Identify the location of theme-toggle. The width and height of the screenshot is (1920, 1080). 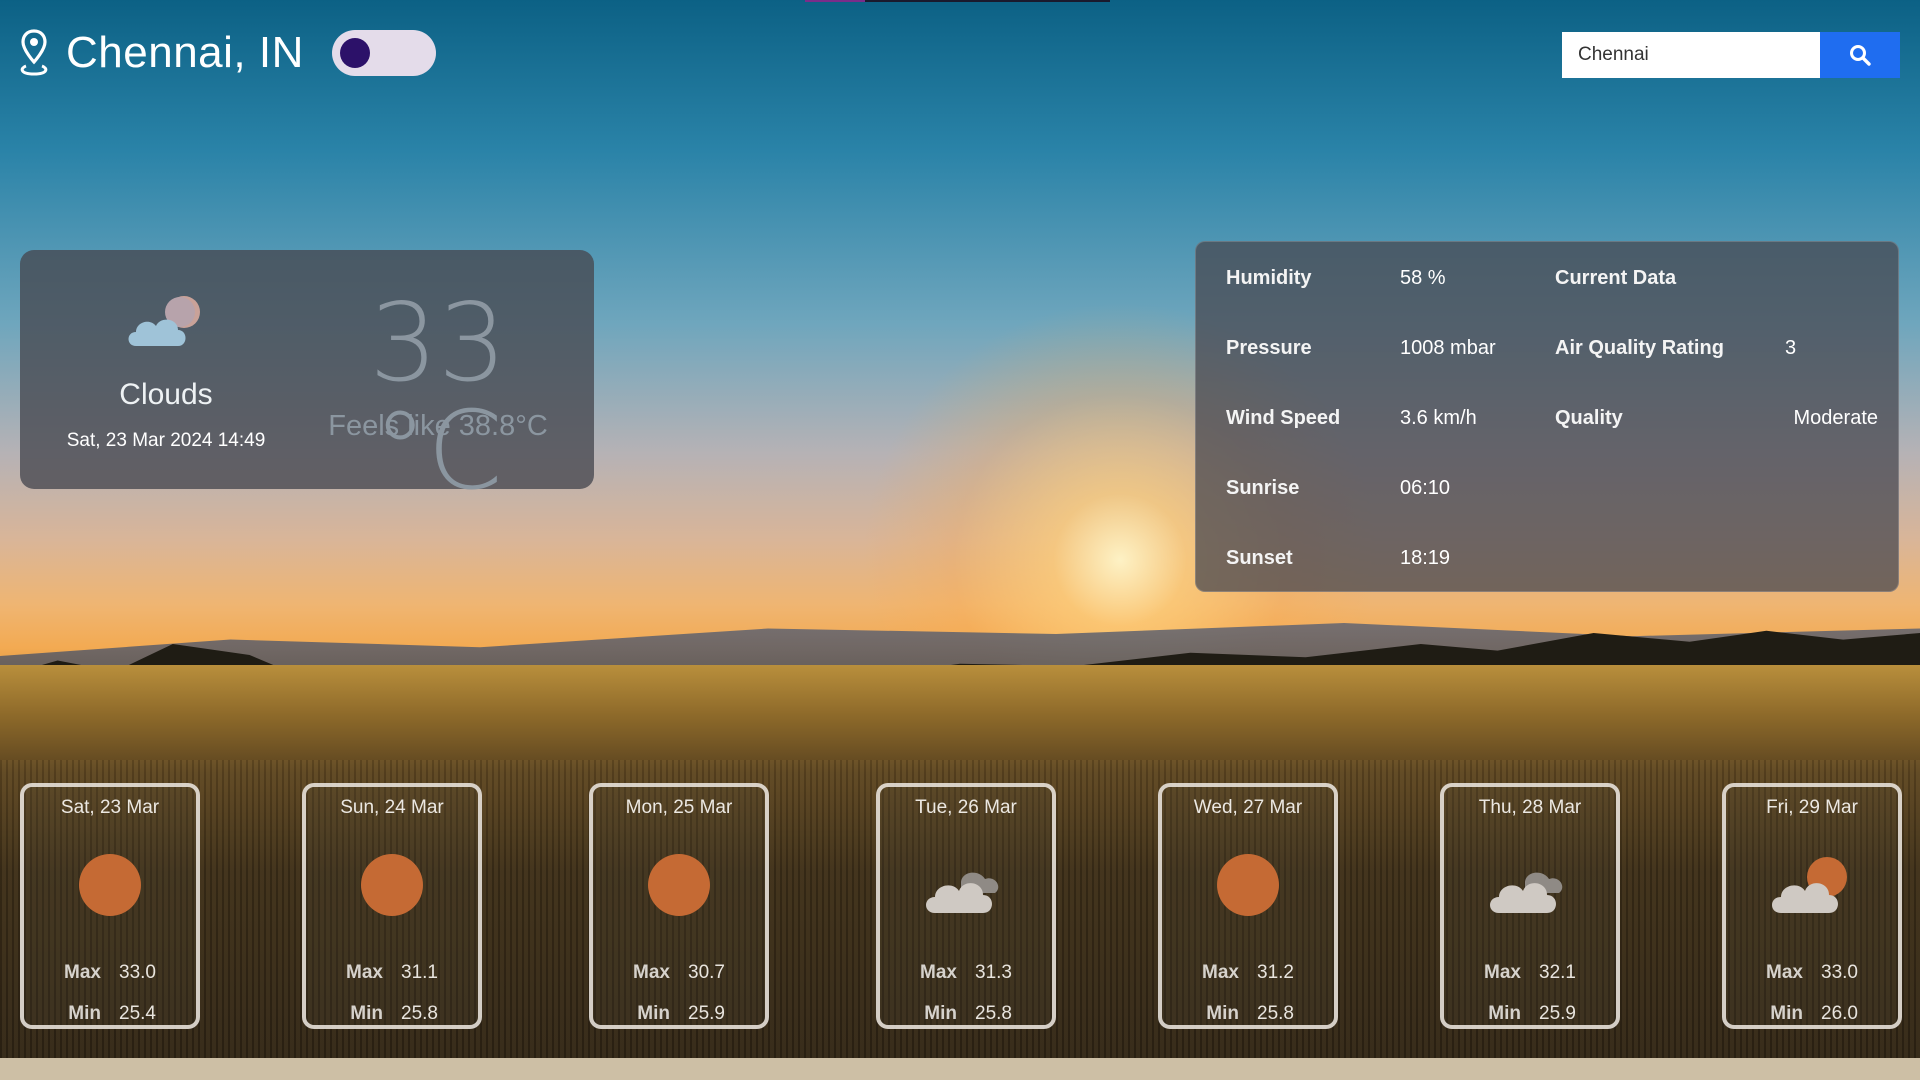
(383, 53).